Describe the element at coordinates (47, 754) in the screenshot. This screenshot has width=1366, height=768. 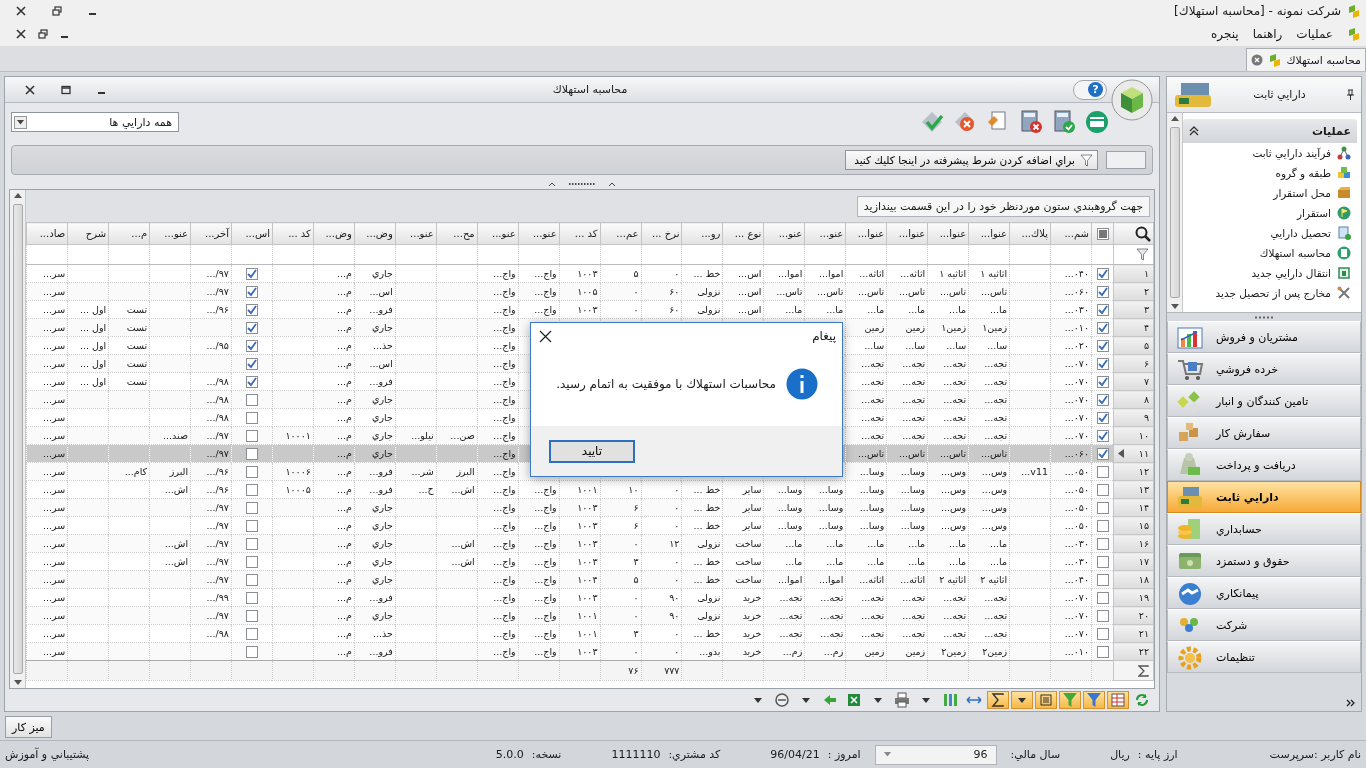
I see `support-link: پشتيباني و آموزش` at that location.